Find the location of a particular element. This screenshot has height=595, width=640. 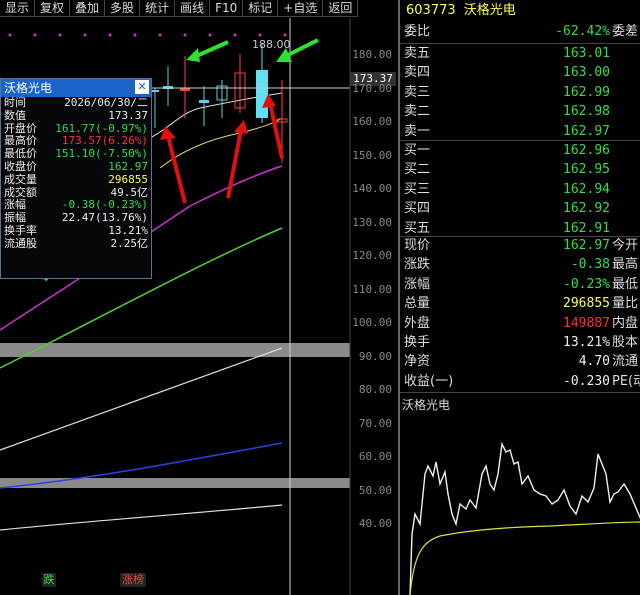

row-value: 162.95 is located at coordinates (586, 170).